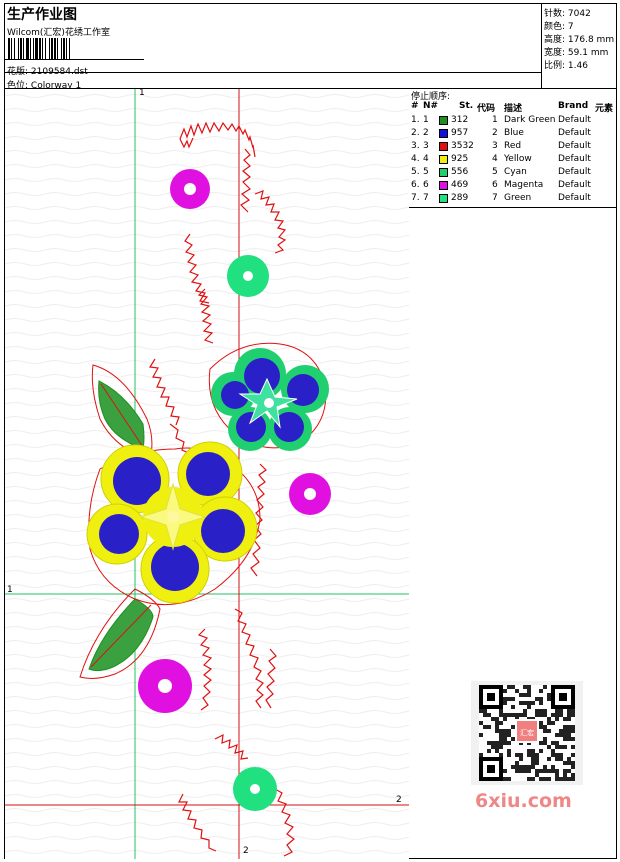 The width and height of the screenshot is (620, 862). What do you see at coordinates (415, 185) in the screenshot?
I see `row-index: 6.` at bounding box center [415, 185].